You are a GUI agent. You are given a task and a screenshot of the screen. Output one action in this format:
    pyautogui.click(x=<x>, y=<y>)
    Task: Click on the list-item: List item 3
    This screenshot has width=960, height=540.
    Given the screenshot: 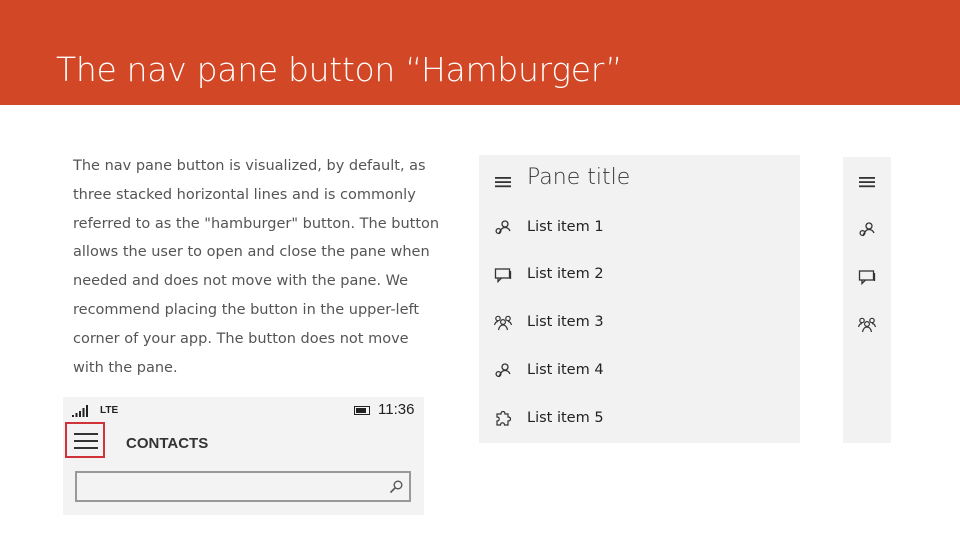 What is the action you would take?
    pyautogui.click(x=639, y=323)
    